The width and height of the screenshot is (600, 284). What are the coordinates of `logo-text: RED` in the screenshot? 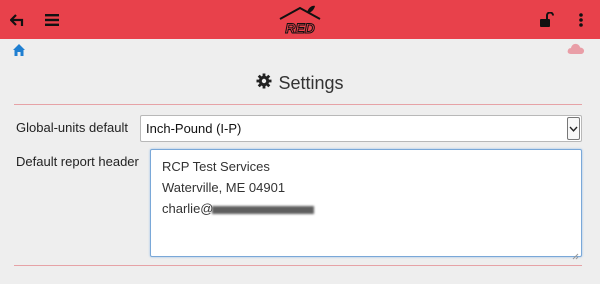 It's located at (300, 28).